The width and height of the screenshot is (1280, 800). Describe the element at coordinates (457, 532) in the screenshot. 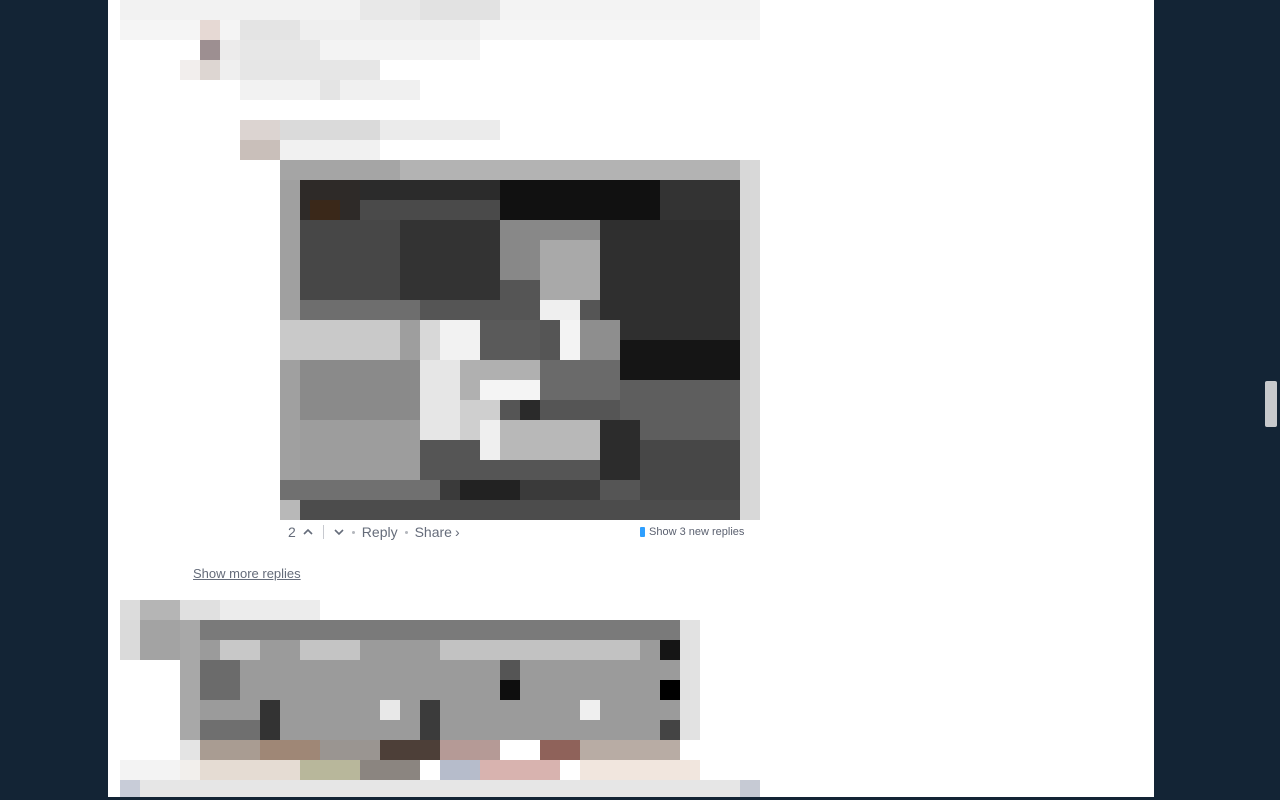

I see `chevron-right-icon: ›` at that location.